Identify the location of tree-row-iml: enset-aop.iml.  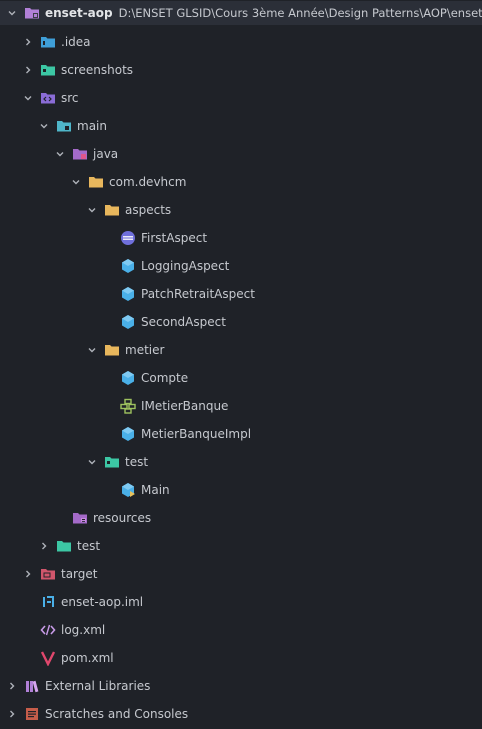
(241, 602).